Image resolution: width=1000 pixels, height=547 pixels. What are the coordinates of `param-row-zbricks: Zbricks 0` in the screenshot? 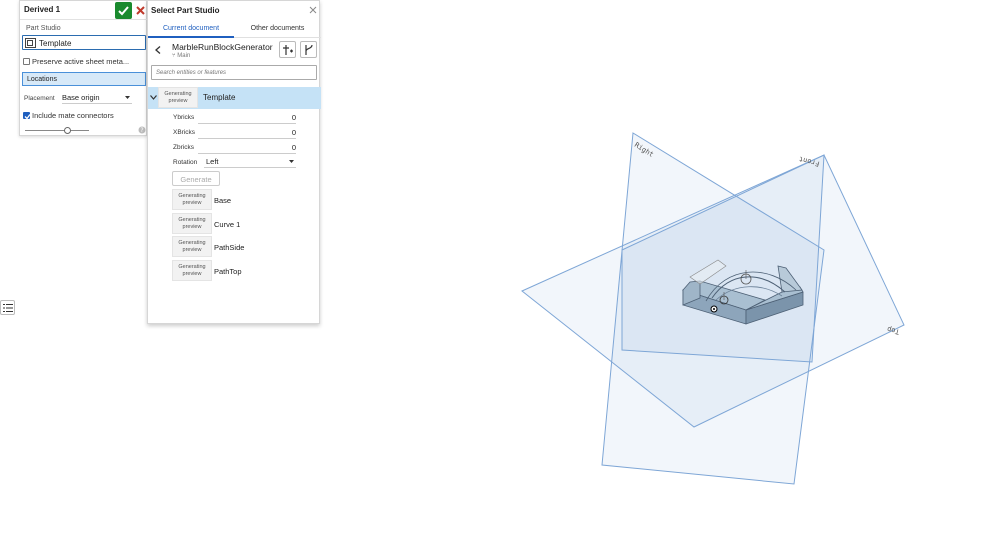 It's located at (235, 148).